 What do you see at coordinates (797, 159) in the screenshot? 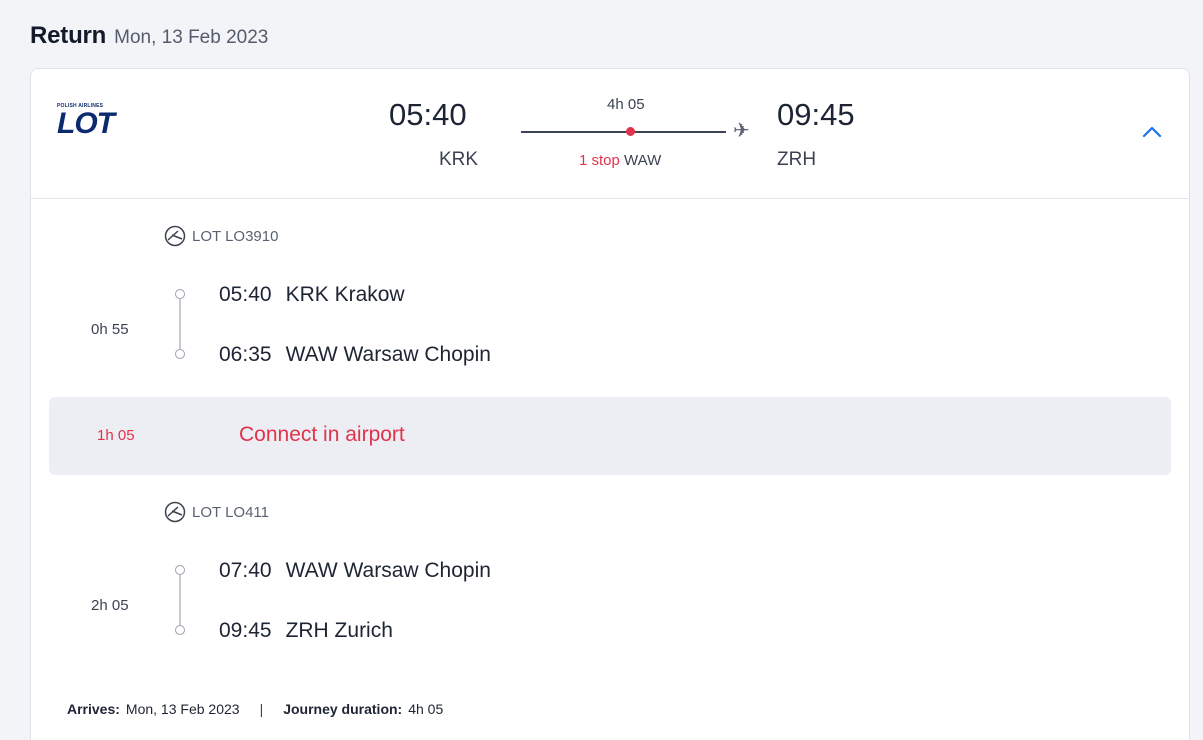
I see `arrival-code: ZRH` at bounding box center [797, 159].